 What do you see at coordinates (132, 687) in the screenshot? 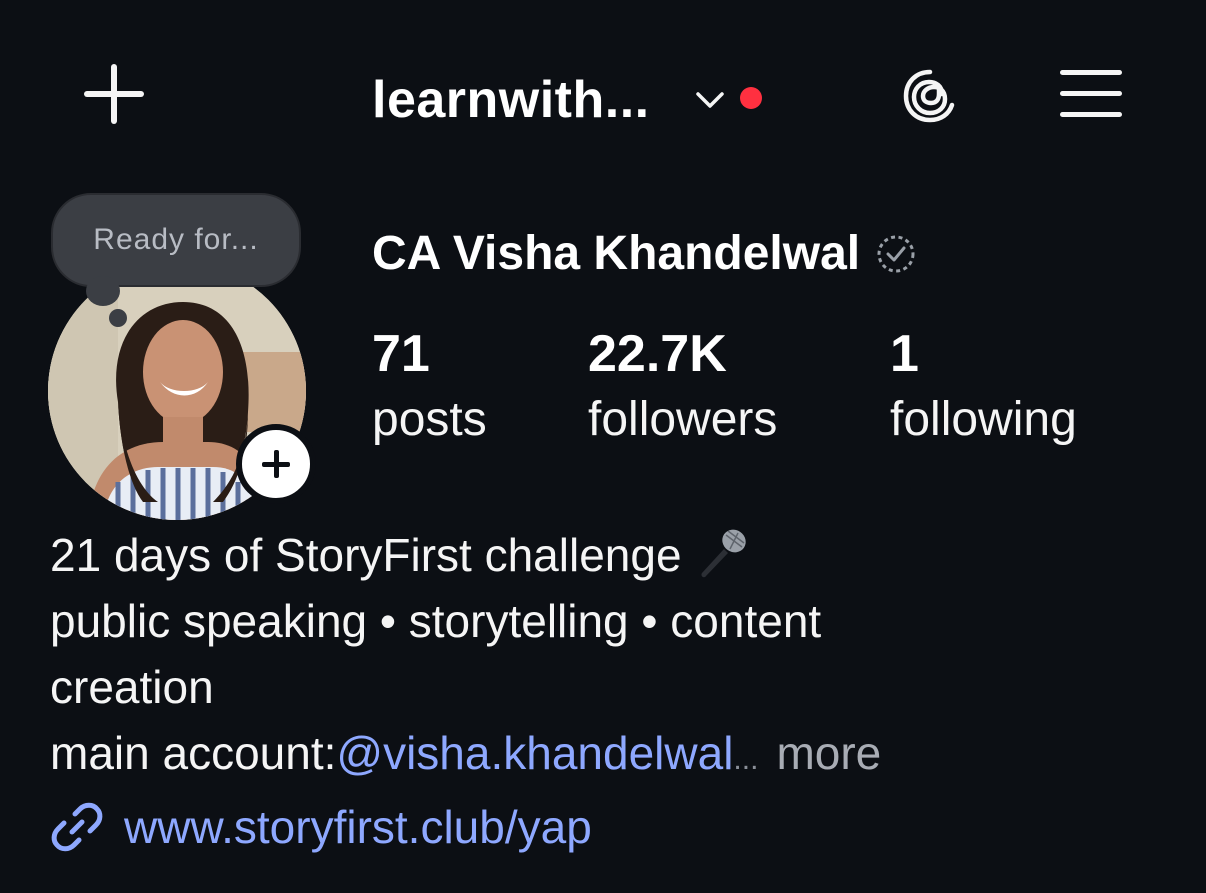
I see `bio-line-3: creation` at bounding box center [132, 687].